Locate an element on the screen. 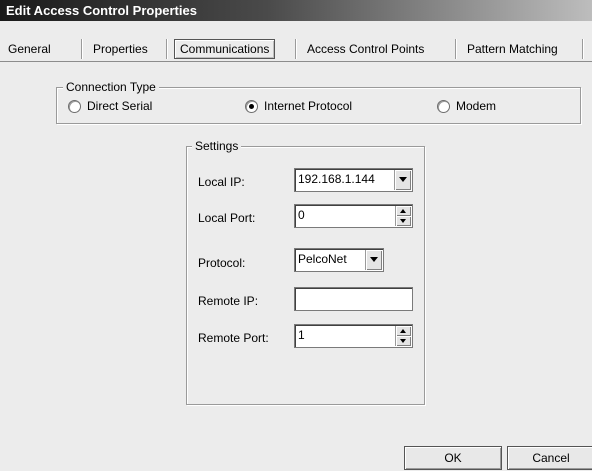  remote-port-stepper: 1 is located at coordinates (353, 336).